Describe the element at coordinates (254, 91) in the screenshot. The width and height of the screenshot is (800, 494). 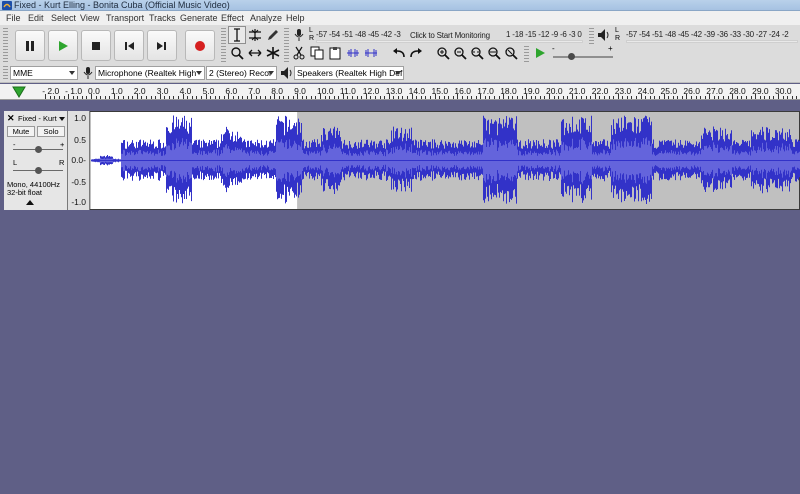
I see `ruler-label: 7.0` at that location.